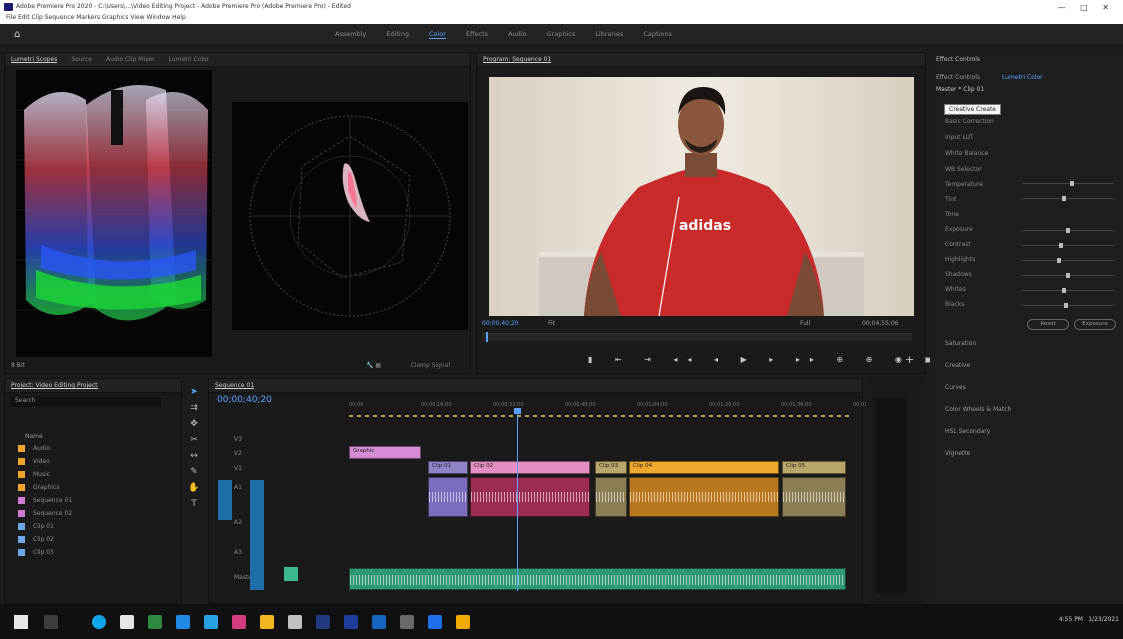  I want to click on selection-tool-icon: ➤, so click(194, 392).